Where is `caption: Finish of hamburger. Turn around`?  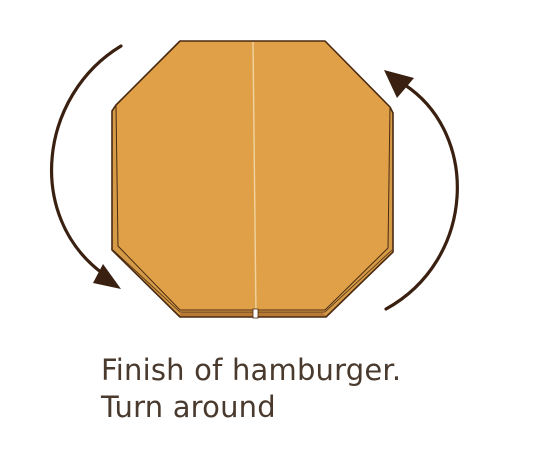
caption: Finish of hamburger. Turn around is located at coordinates (251, 389).